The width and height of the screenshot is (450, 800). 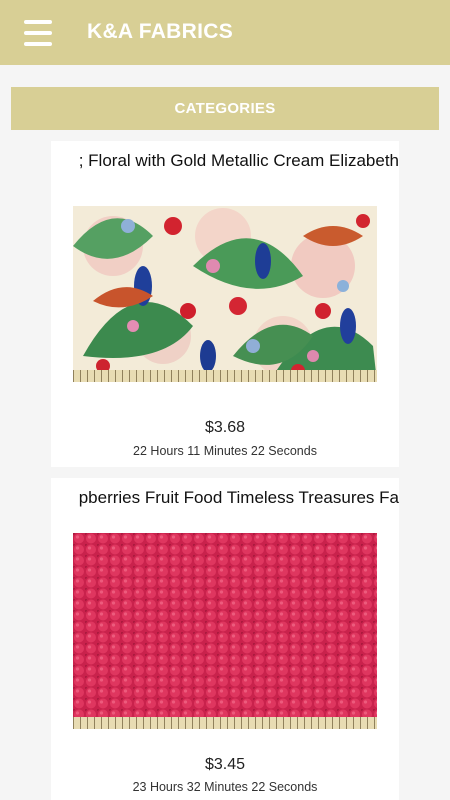 What do you see at coordinates (160, 31) in the screenshot?
I see `app-title: K&A FABRICS` at bounding box center [160, 31].